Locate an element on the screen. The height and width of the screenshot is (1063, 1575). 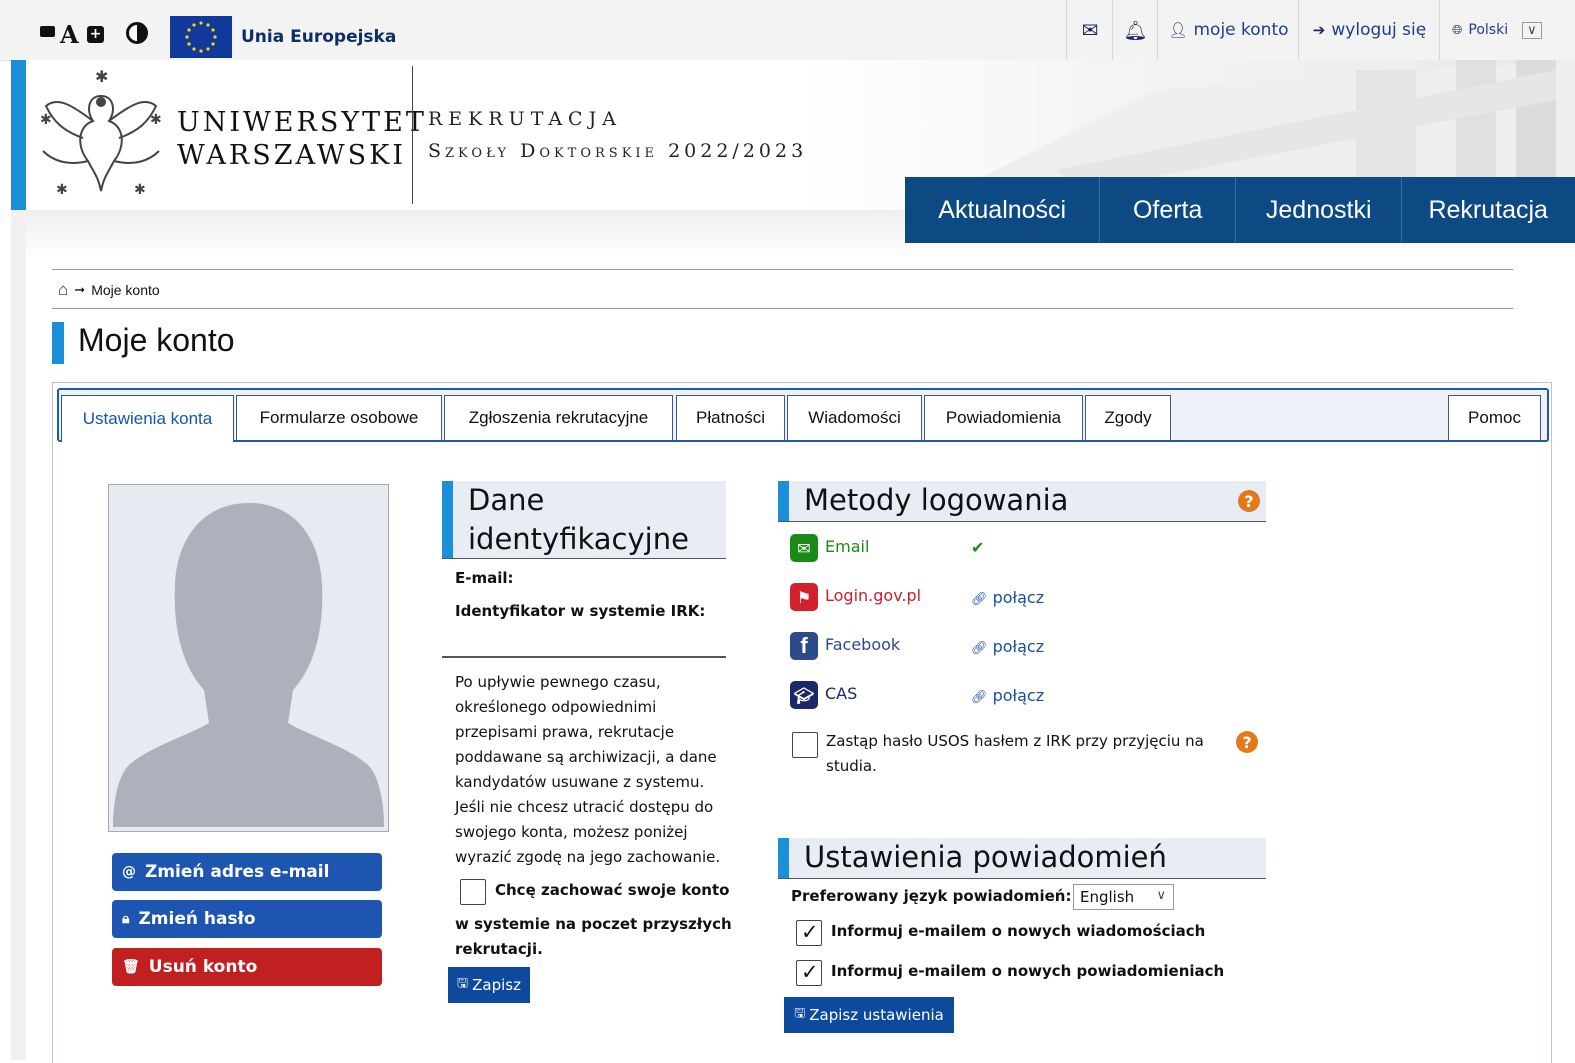
cas-name: CAS is located at coordinates (841, 693).